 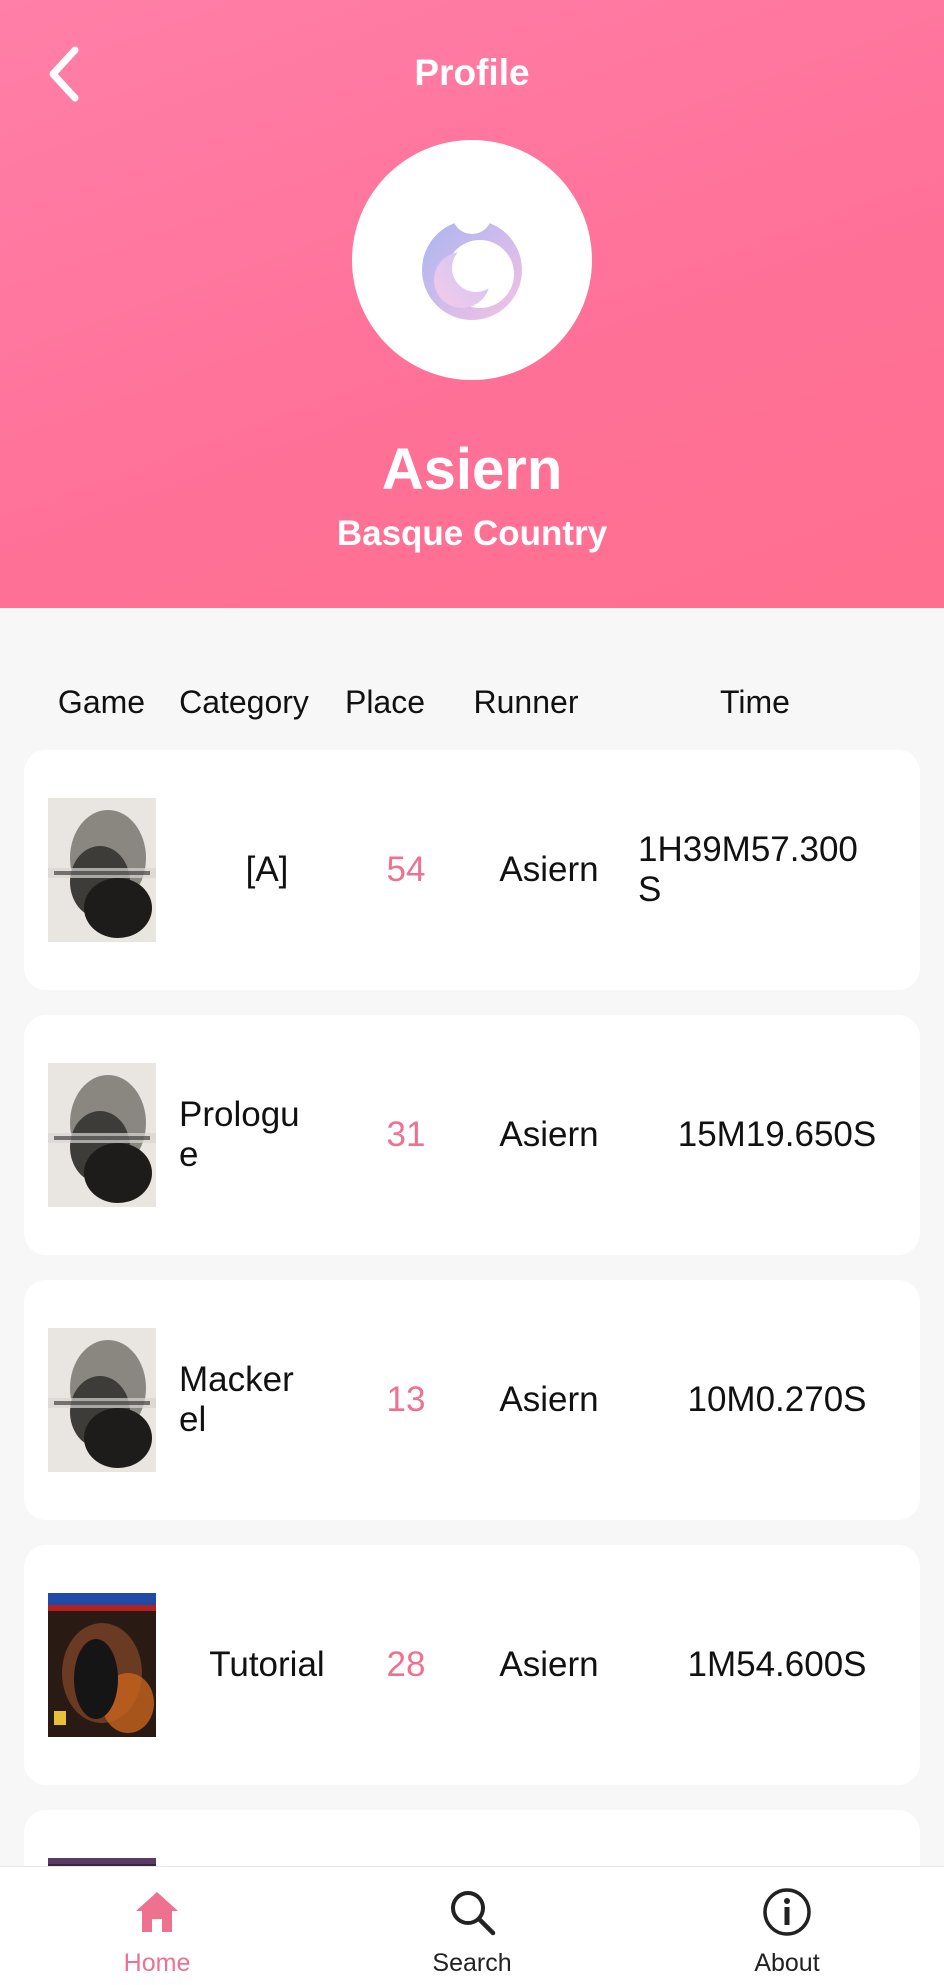 I want to click on row-place: 28, so click(x=406, y=1664).